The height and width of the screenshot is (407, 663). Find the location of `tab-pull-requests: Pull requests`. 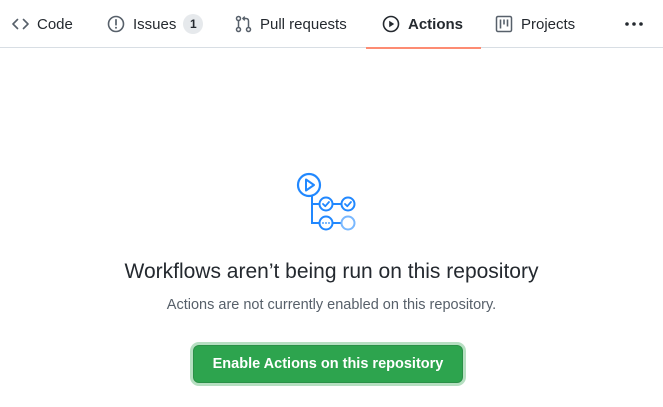

tab-pull-requests: Pull requests is located at coordinates (291, 24).